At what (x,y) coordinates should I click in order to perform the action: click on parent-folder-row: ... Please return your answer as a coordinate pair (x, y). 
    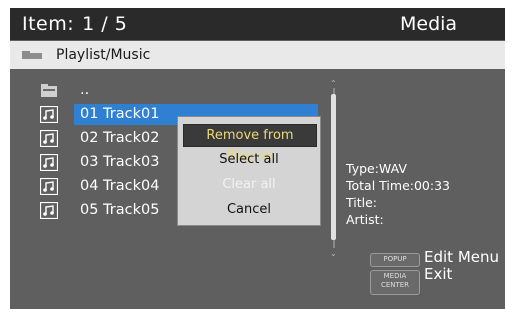
    Looking at the image, I should click on (165, 91).